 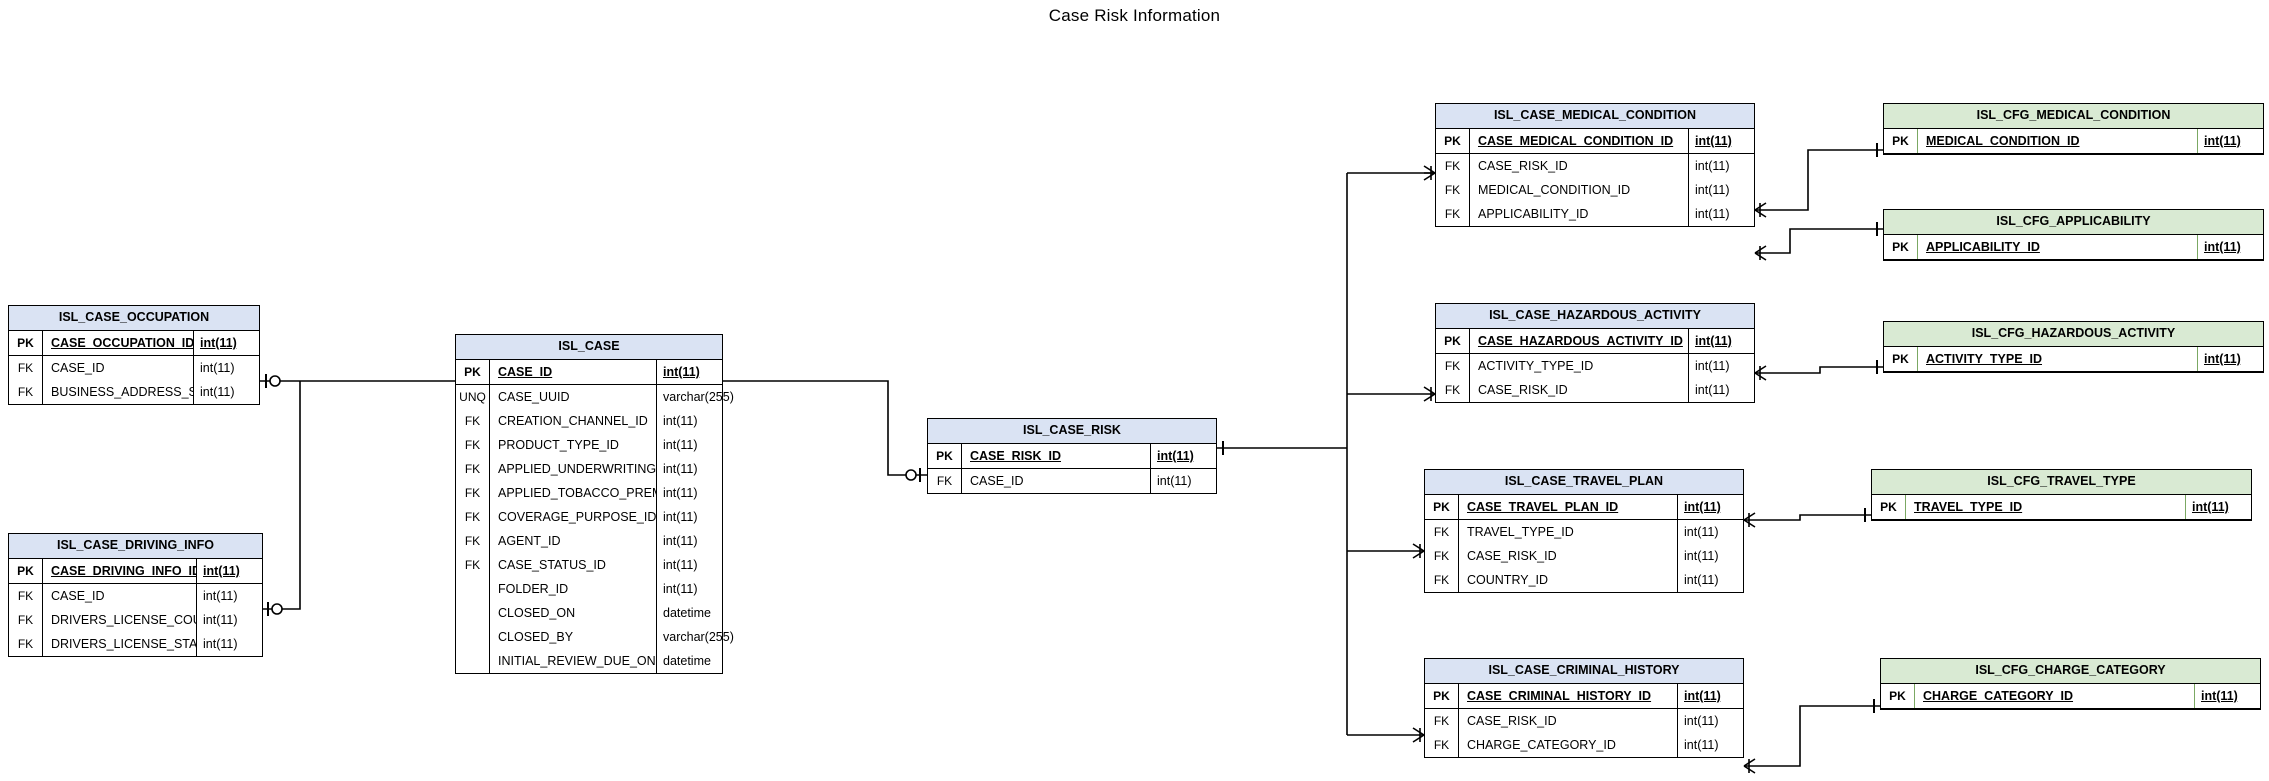 I want to click on column-row: PK CASE_RISK_ID int(11), so click(x=1072, y=456).